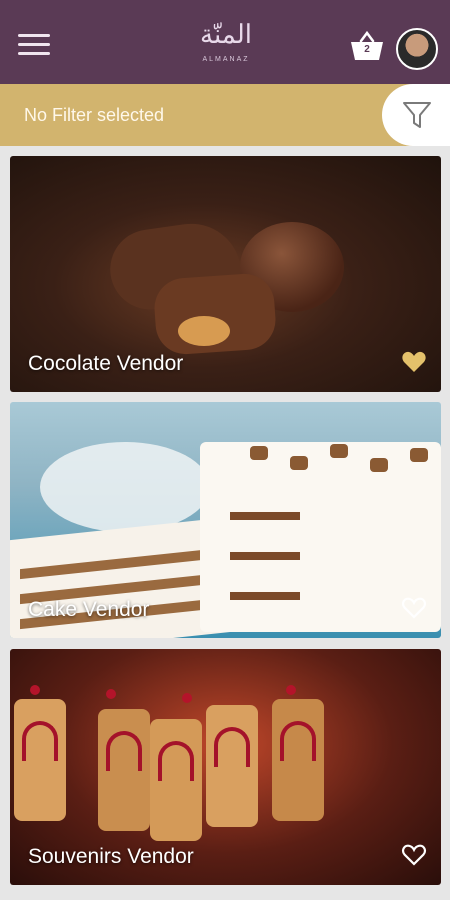 The height and width of the screenshot is (900, 450). I want to click on cart-count-badge: 2, so click(367, 49).